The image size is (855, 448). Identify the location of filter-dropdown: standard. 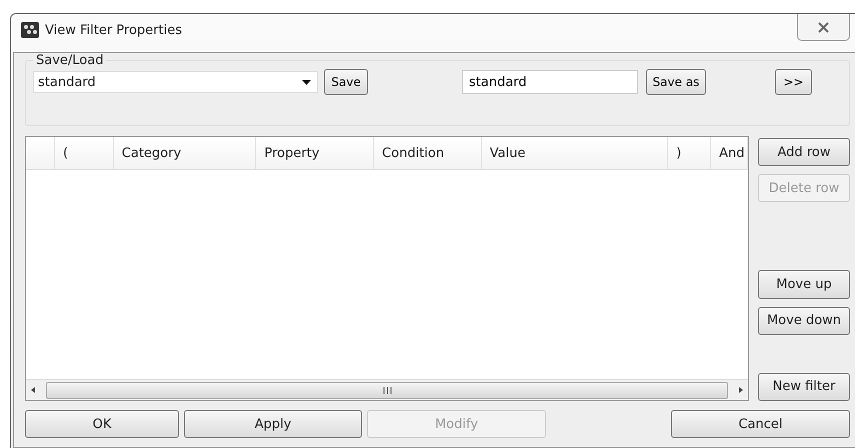
(175, 82).